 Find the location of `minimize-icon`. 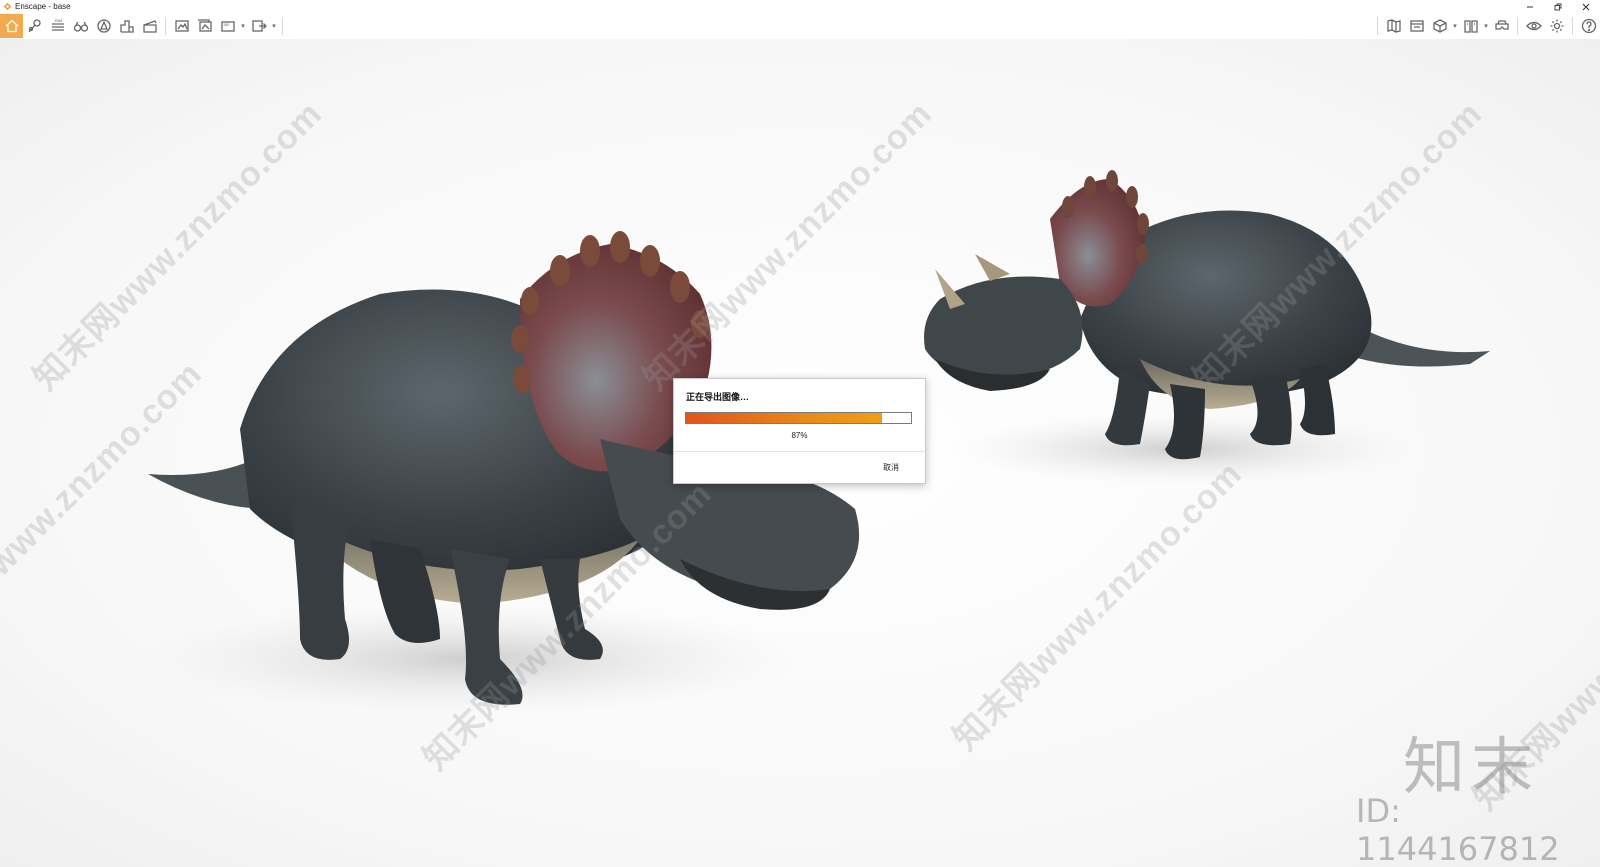

minimize-icon is located at coordinates (1530, 6).